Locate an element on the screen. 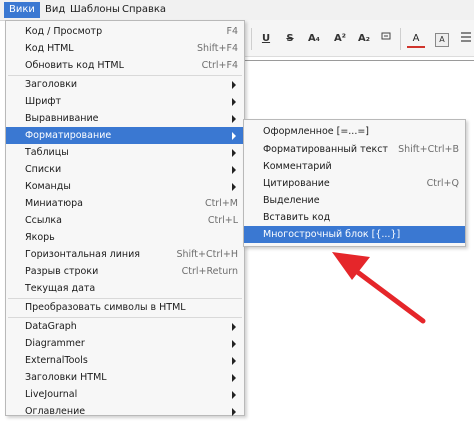  menu-item-livejournal: LiveJournal is located at coordinates (125, 394).